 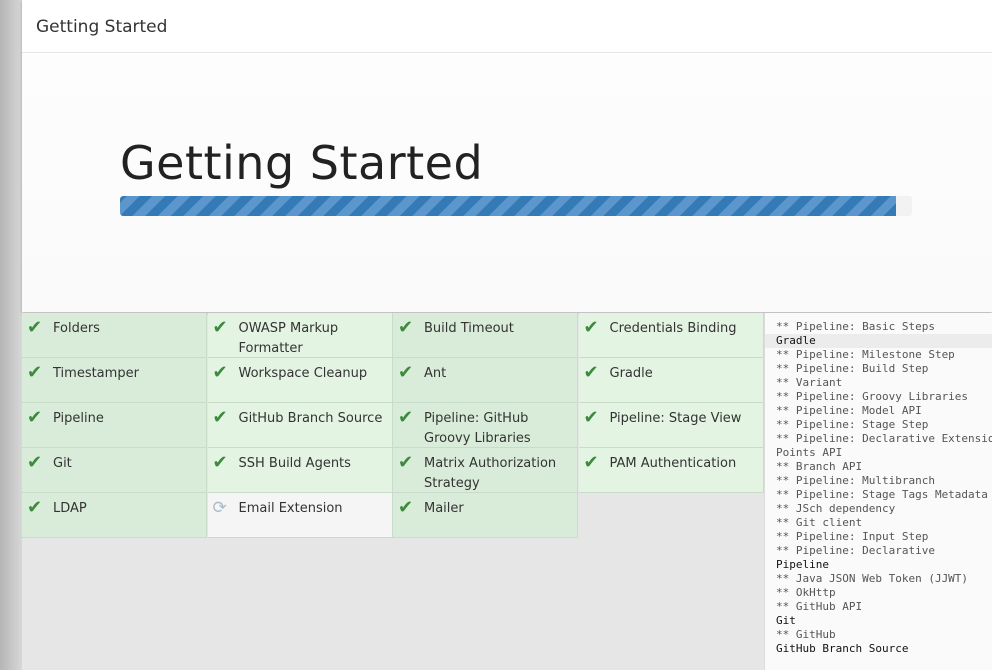 What do you see at coordinates (490, 473) in the screenshot?
I see `plugin-label: Matrix Authorization Strategy` at bounding box center [490, 473].